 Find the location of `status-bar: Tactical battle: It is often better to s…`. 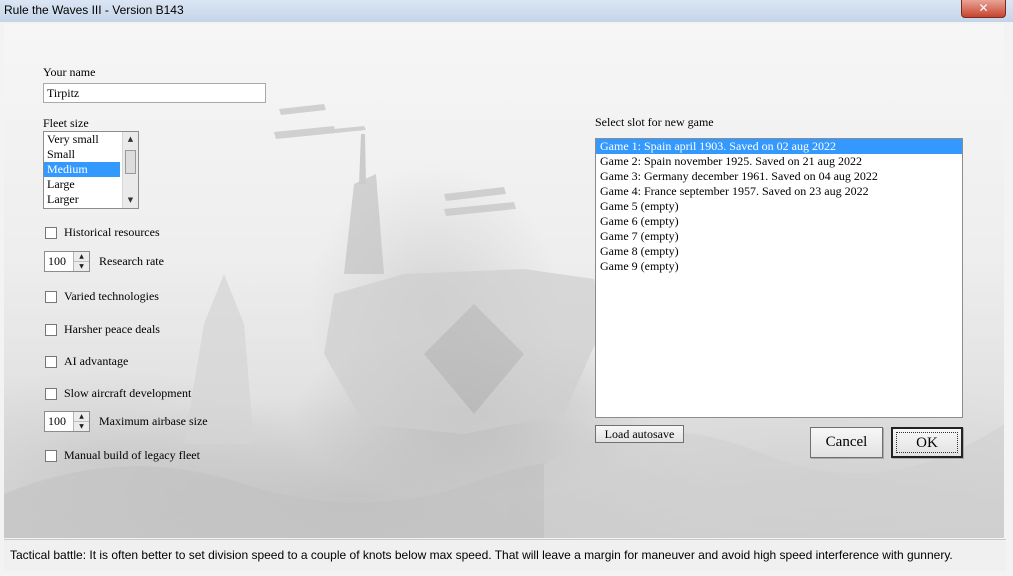

status-bar: Tactical battle: It is often better to s… is located at coordinates (505, 555).